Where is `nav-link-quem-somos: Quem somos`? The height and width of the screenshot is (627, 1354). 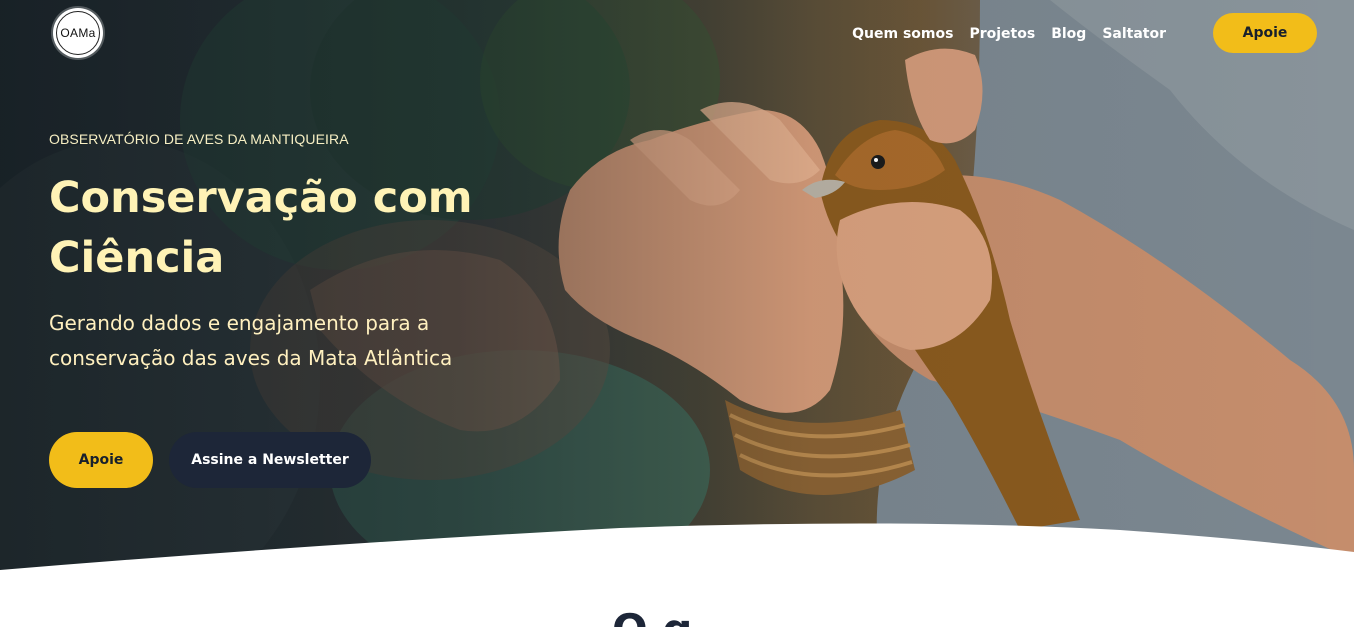 nav-link-quem-somos: Quem somos is located at coordinates (902, 34).